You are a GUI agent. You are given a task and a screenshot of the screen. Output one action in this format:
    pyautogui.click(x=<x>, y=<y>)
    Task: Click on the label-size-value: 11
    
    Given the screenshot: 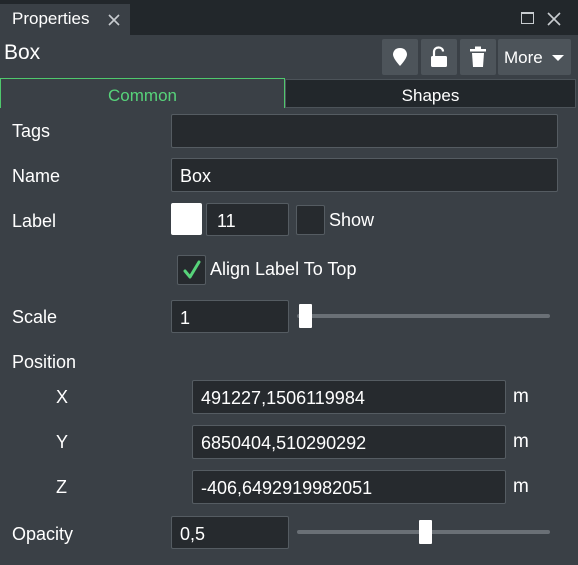 What is the action you would take?
    pyautogui.click(x=226, y=221)
    